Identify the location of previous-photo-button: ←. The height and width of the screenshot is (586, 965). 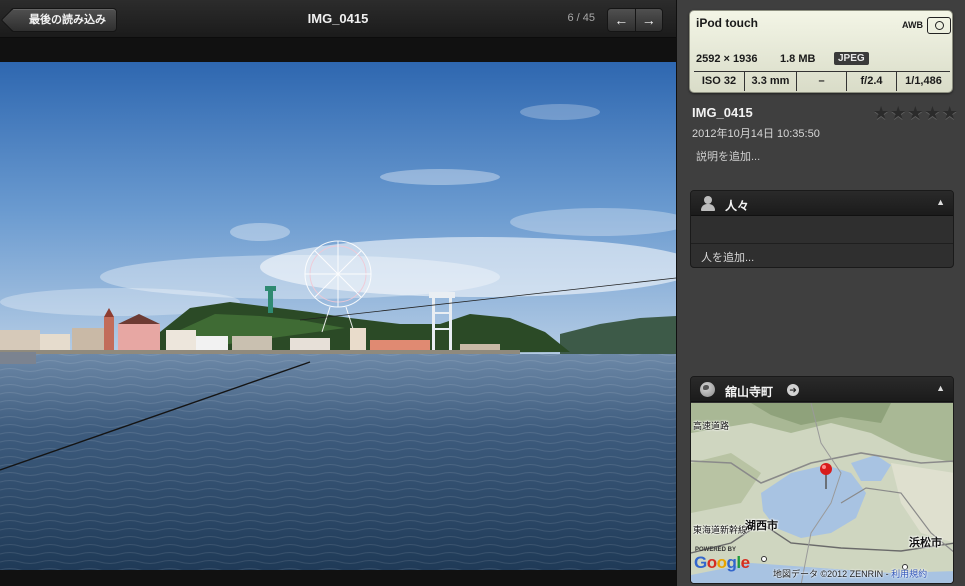
(621, 20).